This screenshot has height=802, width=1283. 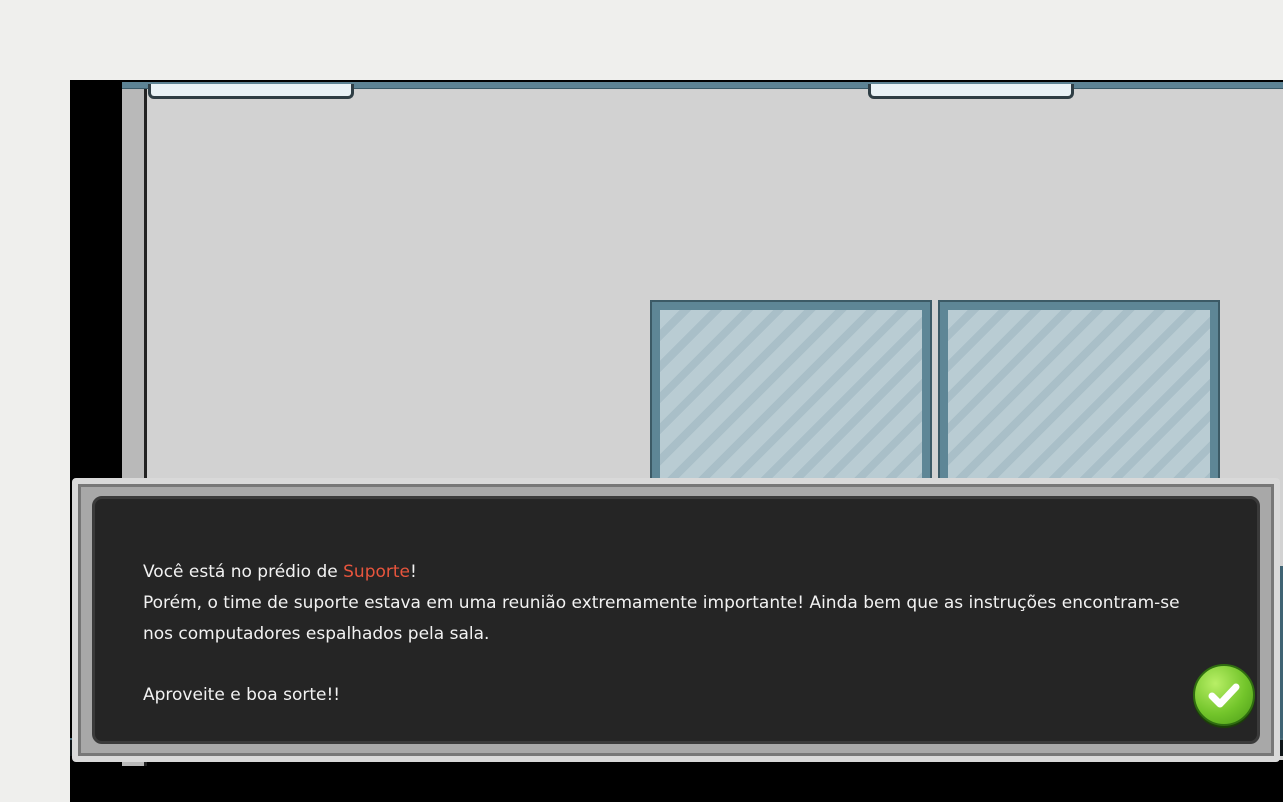 I want to click on dialog-line-1-prefix: Você está no prédio de, so click(x=243, y=572).